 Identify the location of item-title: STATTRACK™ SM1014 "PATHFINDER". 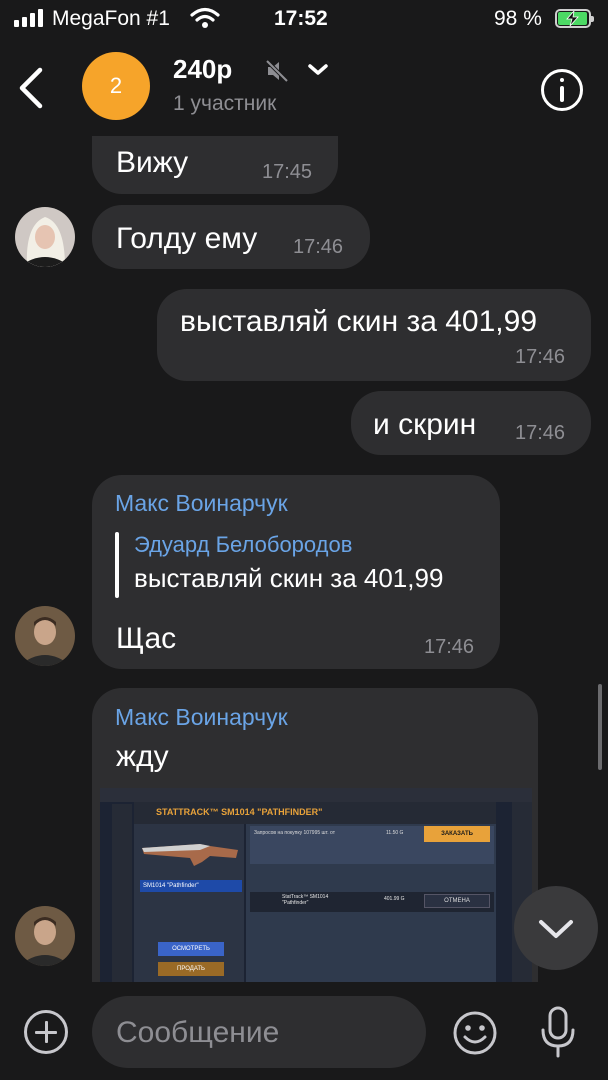
(239, 812).